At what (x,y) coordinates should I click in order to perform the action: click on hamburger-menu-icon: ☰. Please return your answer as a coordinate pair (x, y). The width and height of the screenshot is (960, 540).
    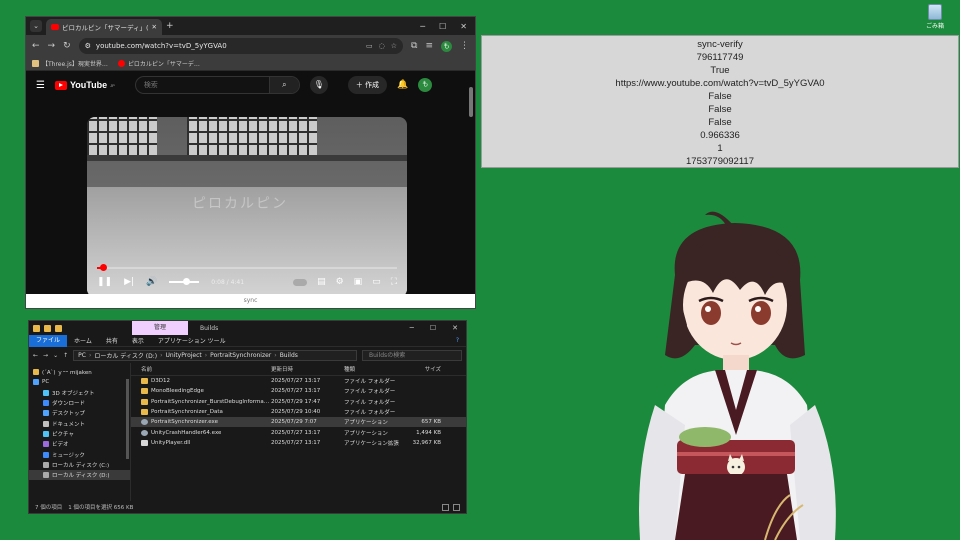
    Looking at the image, I should click on (40, 85).